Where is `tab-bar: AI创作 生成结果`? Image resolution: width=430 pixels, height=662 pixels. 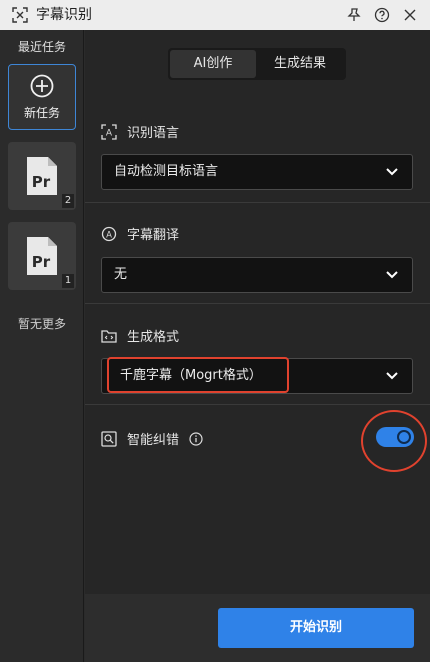
tab-bar: AI创作 生成结果 is located at coordinates (257, 64).